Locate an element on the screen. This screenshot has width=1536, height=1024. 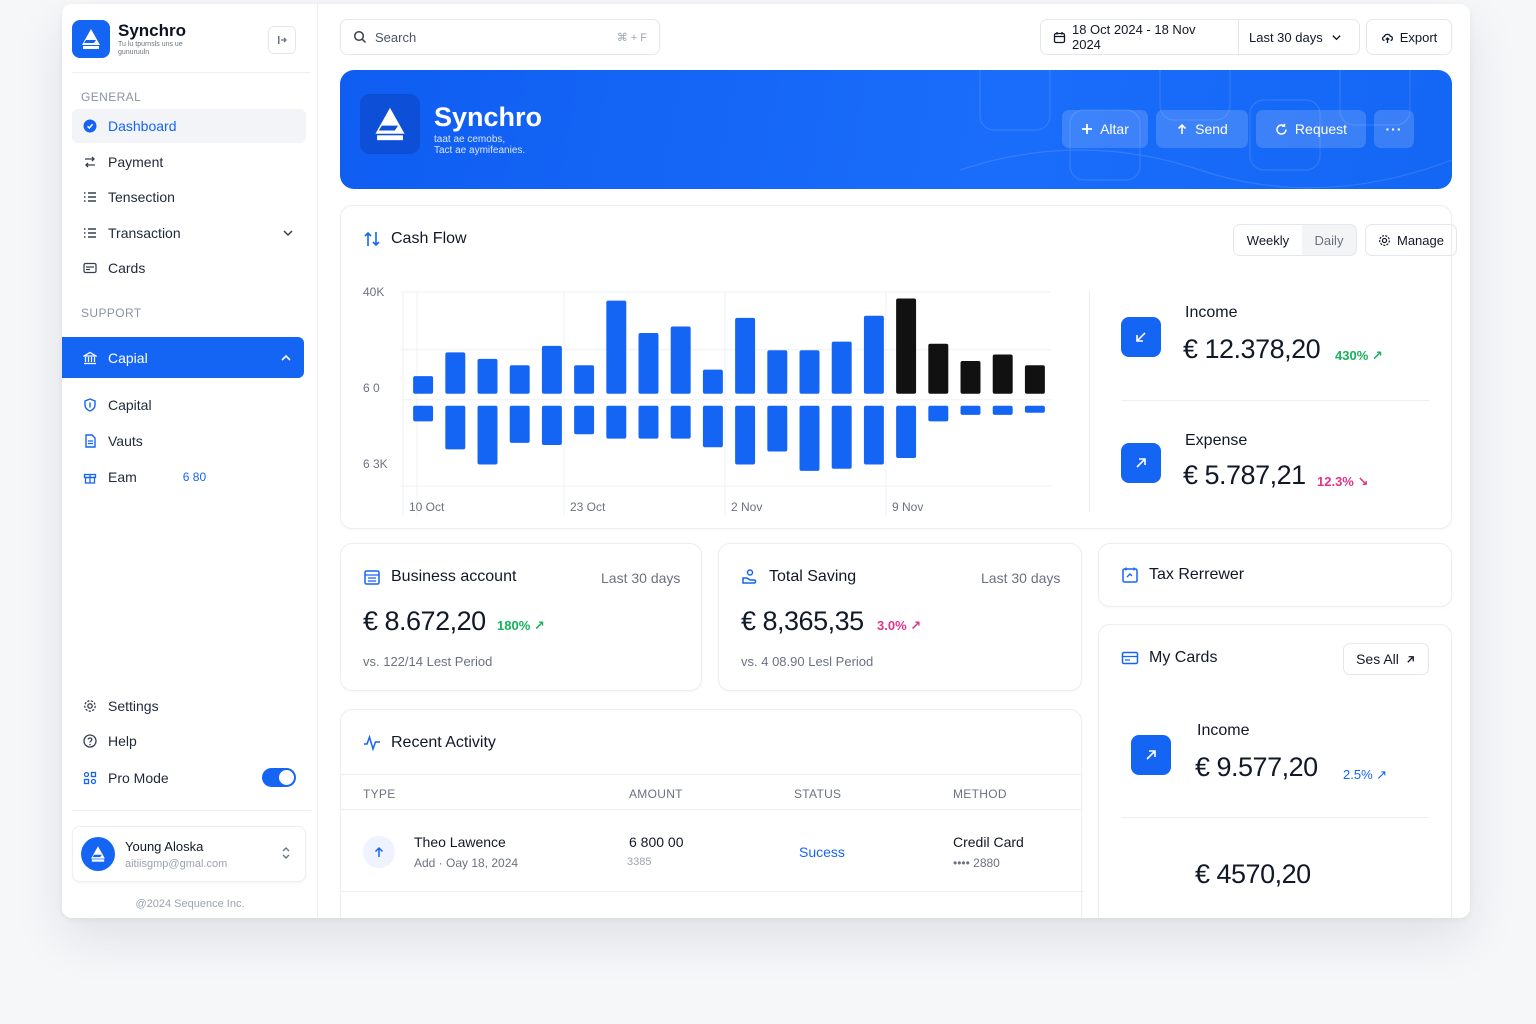
sidebar-item-label: Cards is located at coordinates (127, 268).